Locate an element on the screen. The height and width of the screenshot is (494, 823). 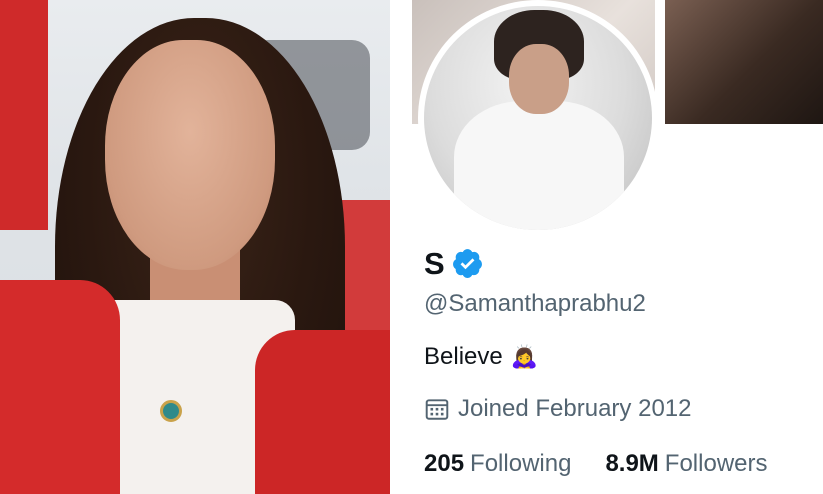
followers-label: Followers is located at coordinates (716, 463).